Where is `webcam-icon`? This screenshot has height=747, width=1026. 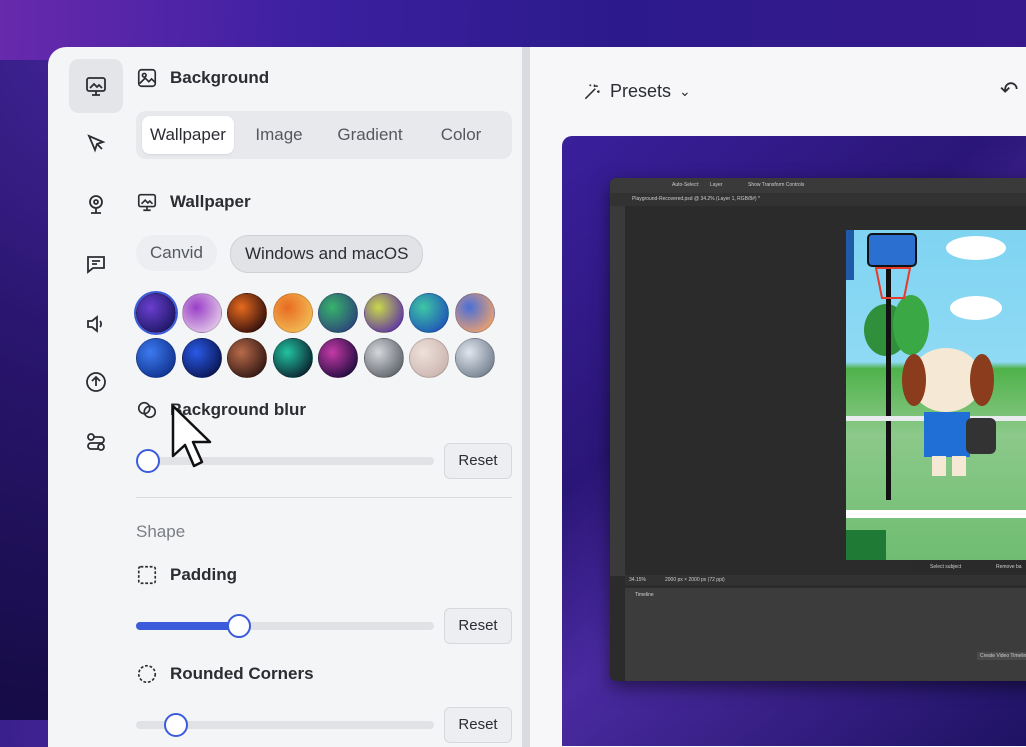
webcam-icon is located at coordinates (96, 204).